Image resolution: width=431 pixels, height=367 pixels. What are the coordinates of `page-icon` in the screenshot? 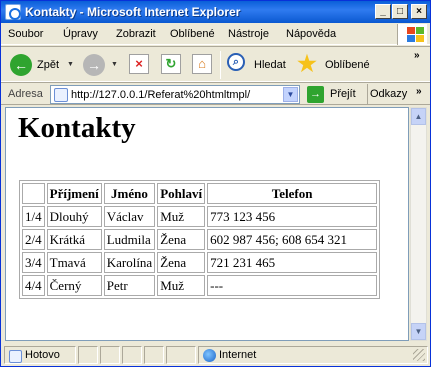 It's located at (61, 95).